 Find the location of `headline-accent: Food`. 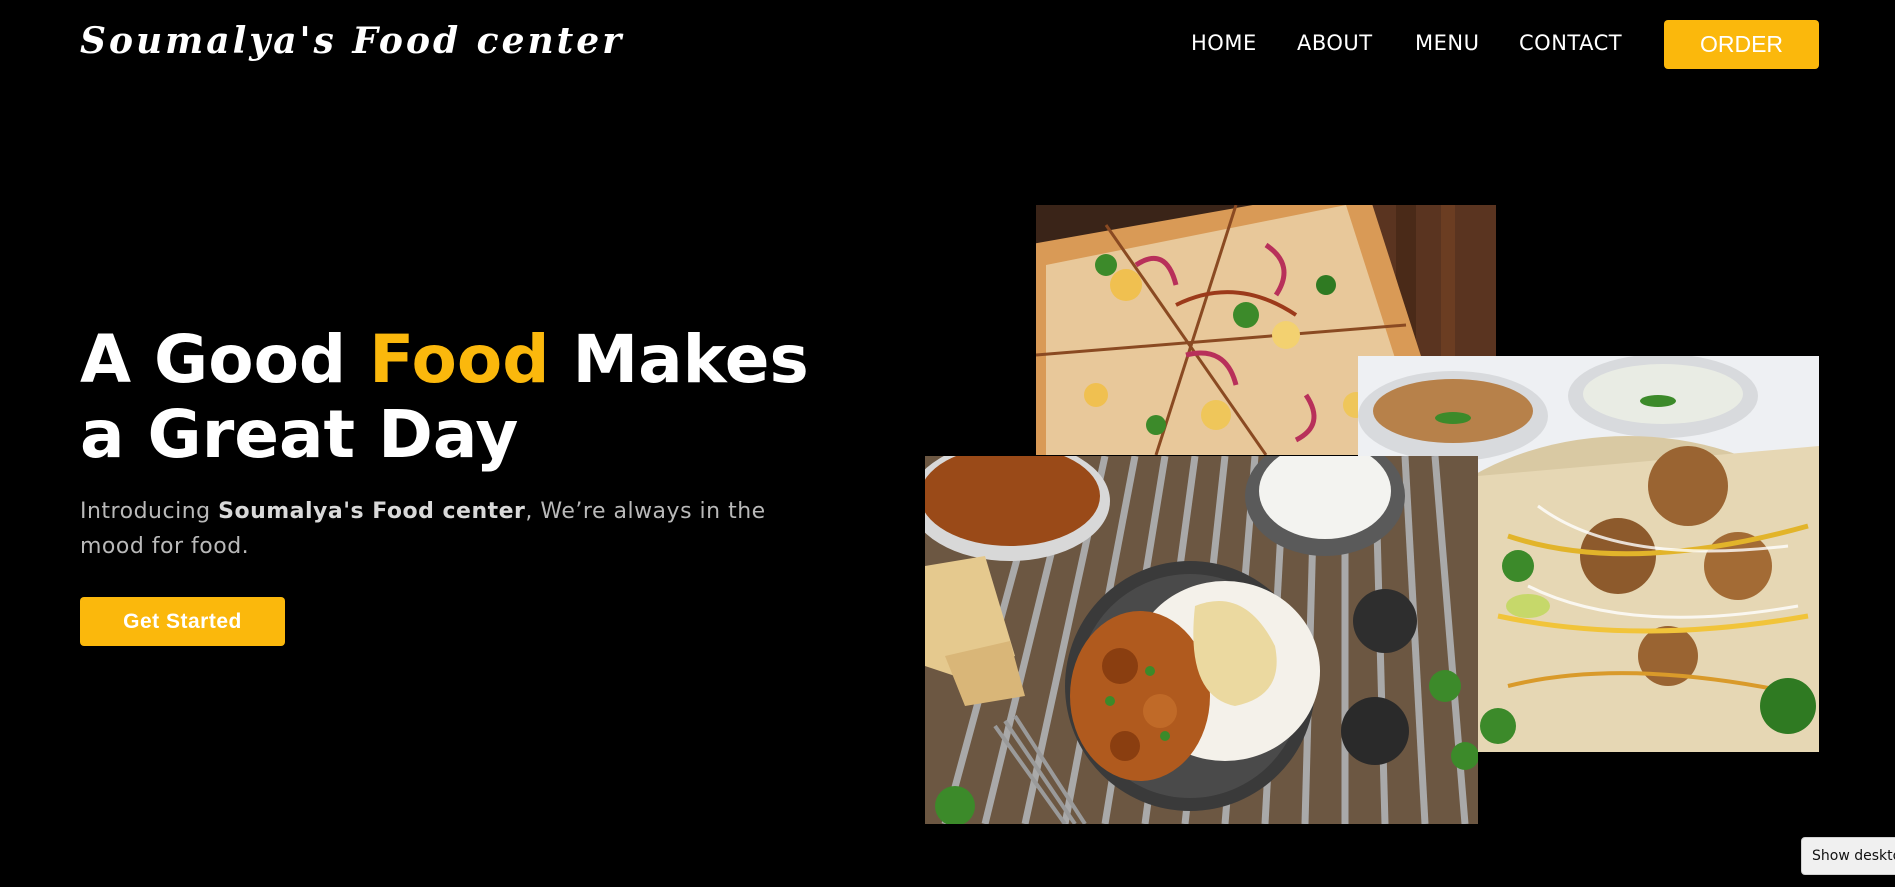

headline-accent: Food is located at coordinates (459, 359).